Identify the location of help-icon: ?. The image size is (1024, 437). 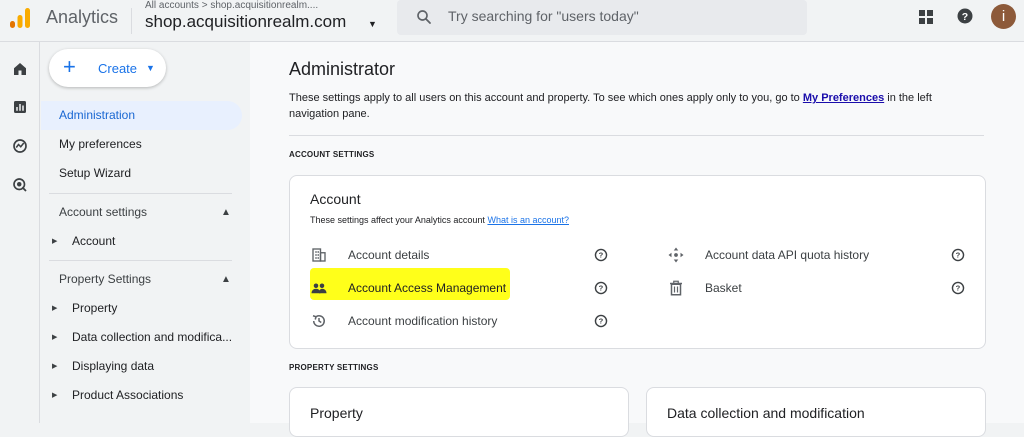
(965, 16).